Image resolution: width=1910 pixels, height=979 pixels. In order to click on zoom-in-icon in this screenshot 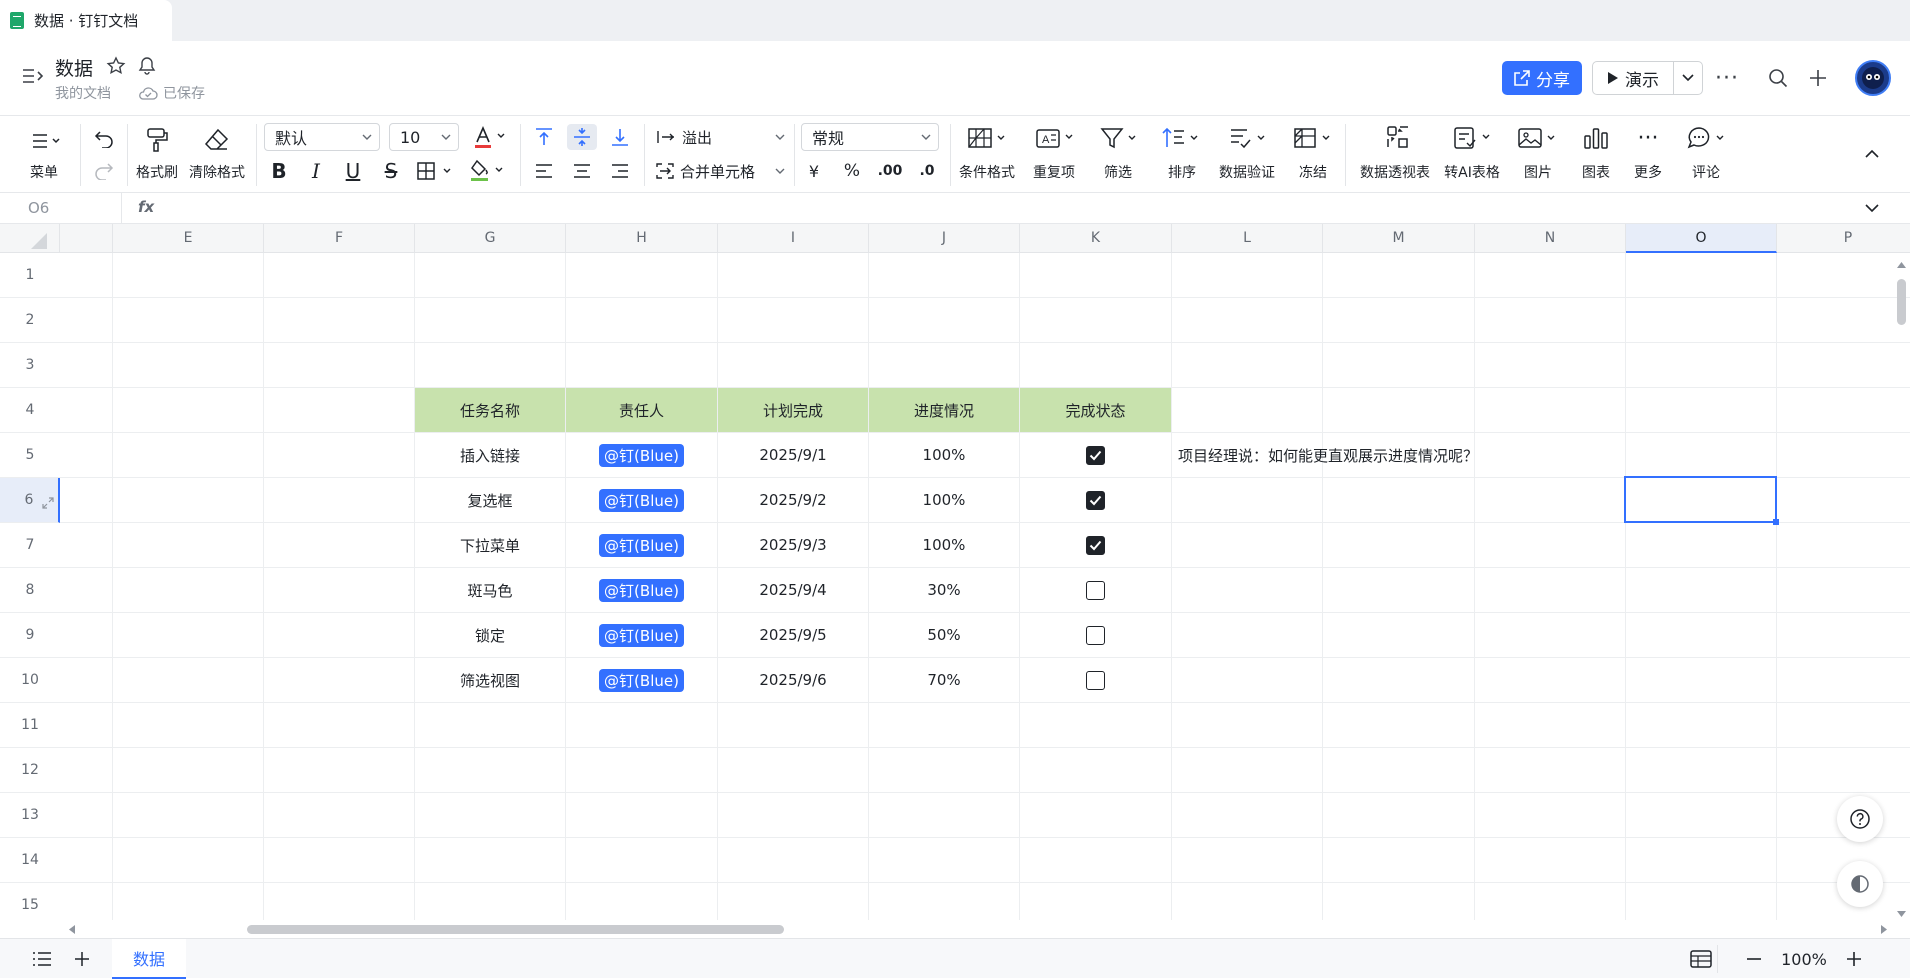, I will do `click(1854, 959)`.